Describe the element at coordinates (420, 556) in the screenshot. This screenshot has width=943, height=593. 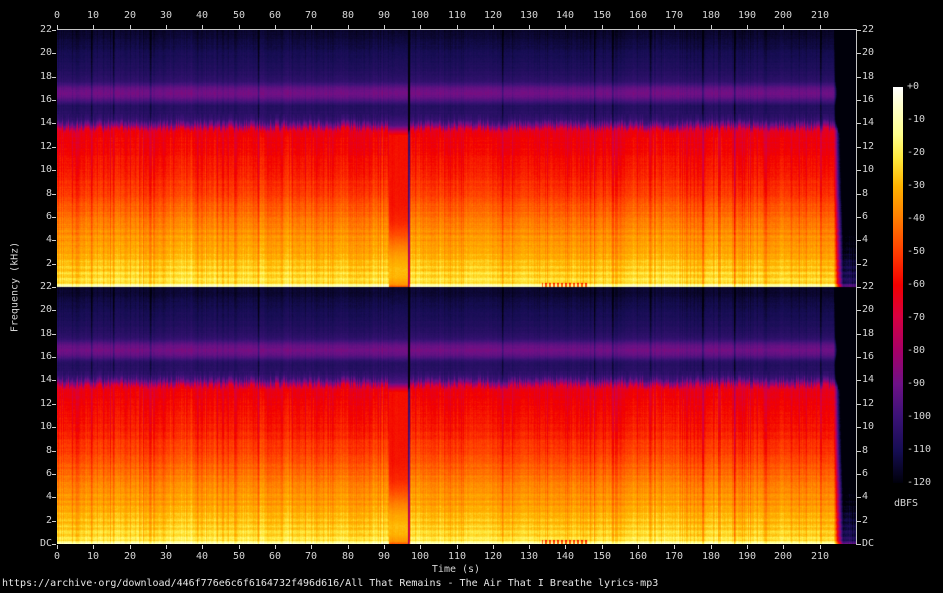
I see `time-tick-label: 100` at that location.